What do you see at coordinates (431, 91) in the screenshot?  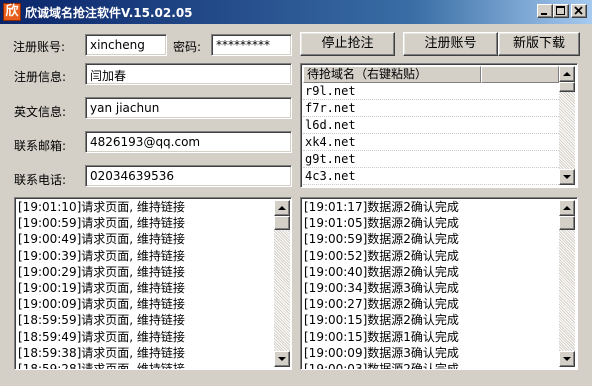 I see `list-item: r9l.net` at bounding box center [431, 91].